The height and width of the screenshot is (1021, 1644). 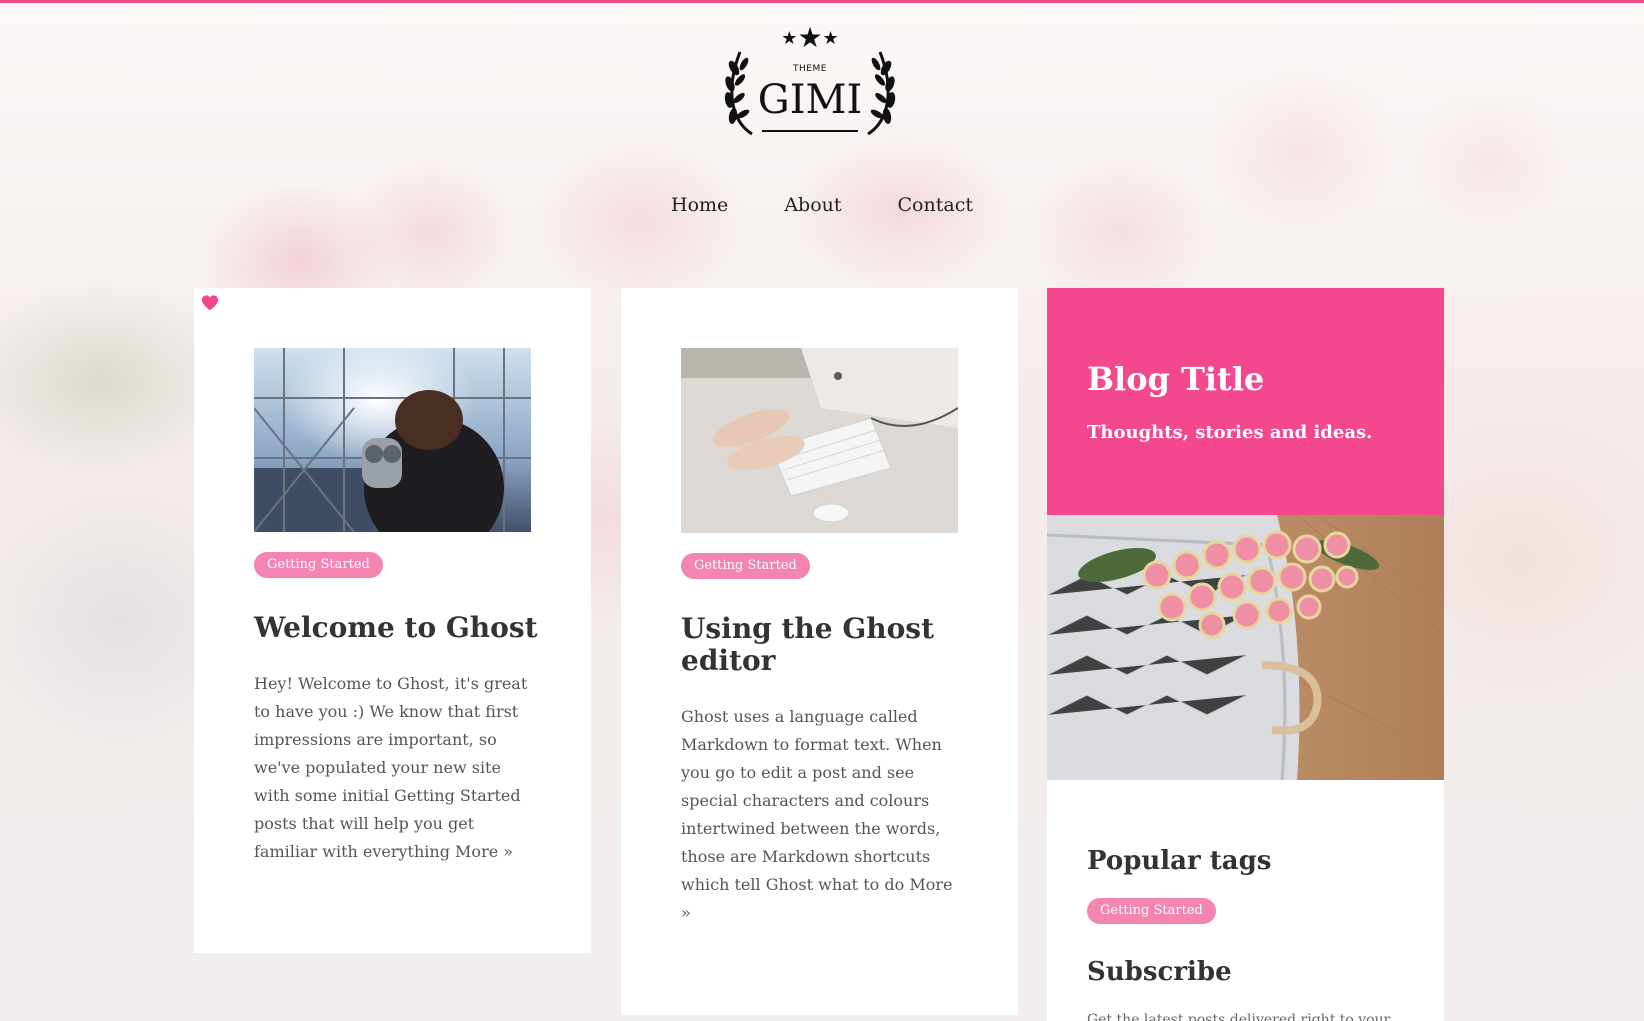 What do you see at coordinates (399, 628) in the screenshot?
I see `post-title: Welcome to Ghost` at bounding box center [399, 628].